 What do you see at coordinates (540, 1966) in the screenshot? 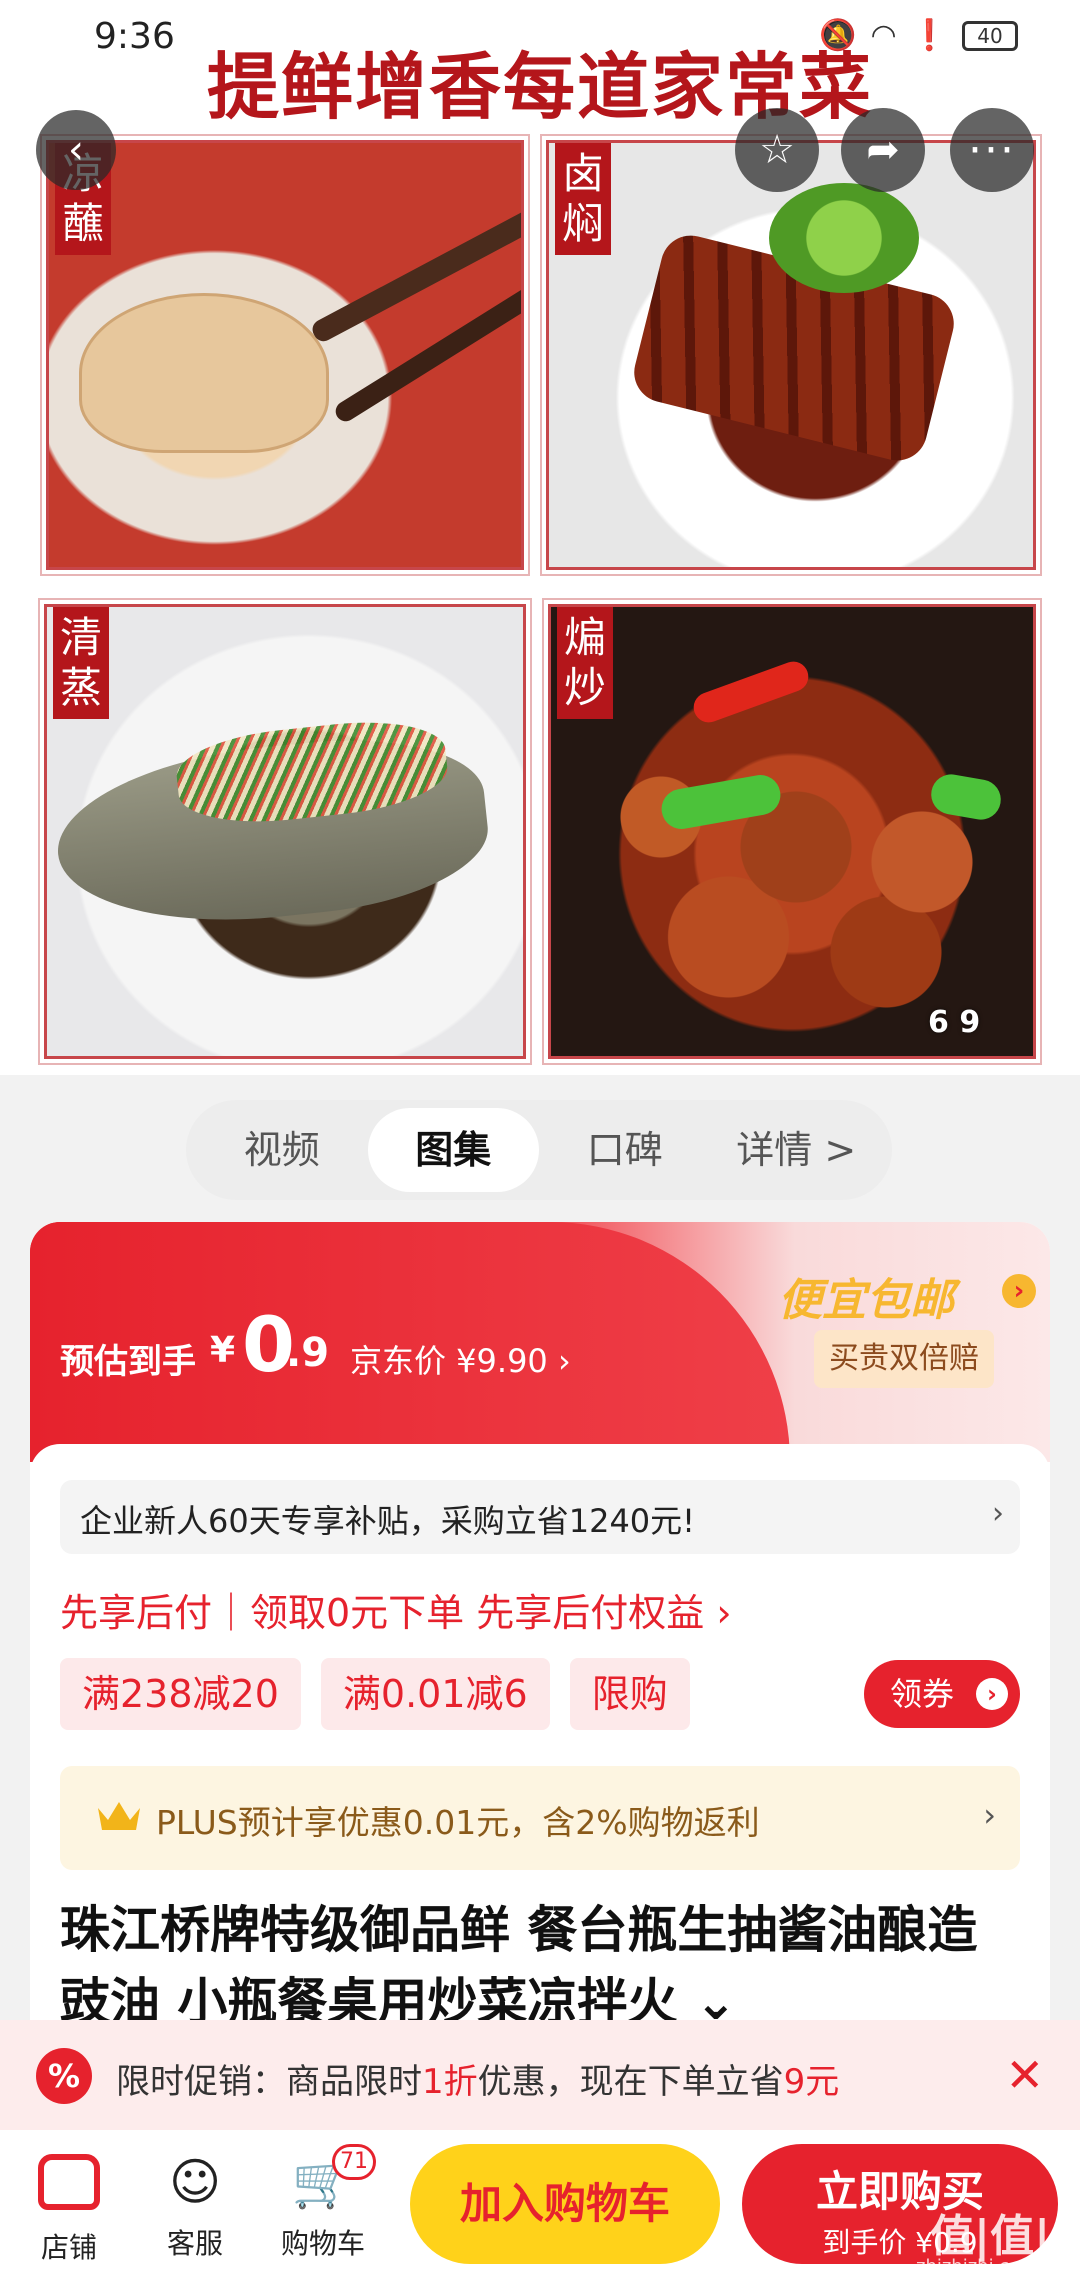
I see `product-title: 珠江桥牌特级御品鲜 餐台瓶生抽酱油酿造豉油 小瓶餐桌用炒菜凉拌火 ⌄` at bounding box center [540, 1966].